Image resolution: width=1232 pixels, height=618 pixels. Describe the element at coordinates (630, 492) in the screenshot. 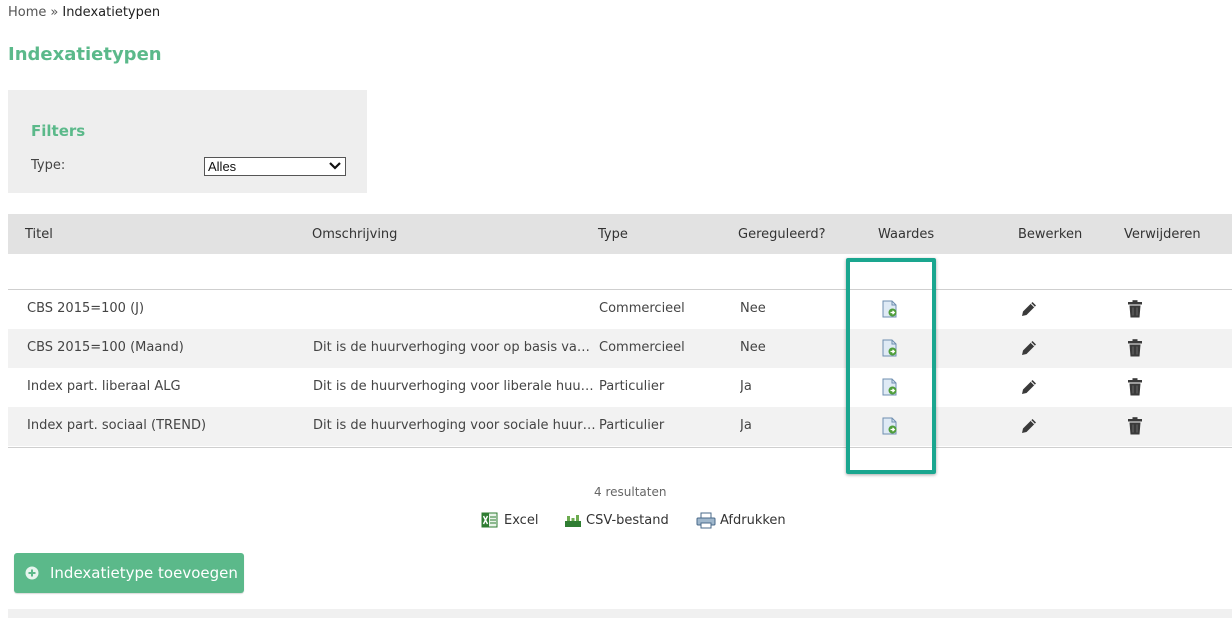

I see `result-count: 4 resultaten` at that location.